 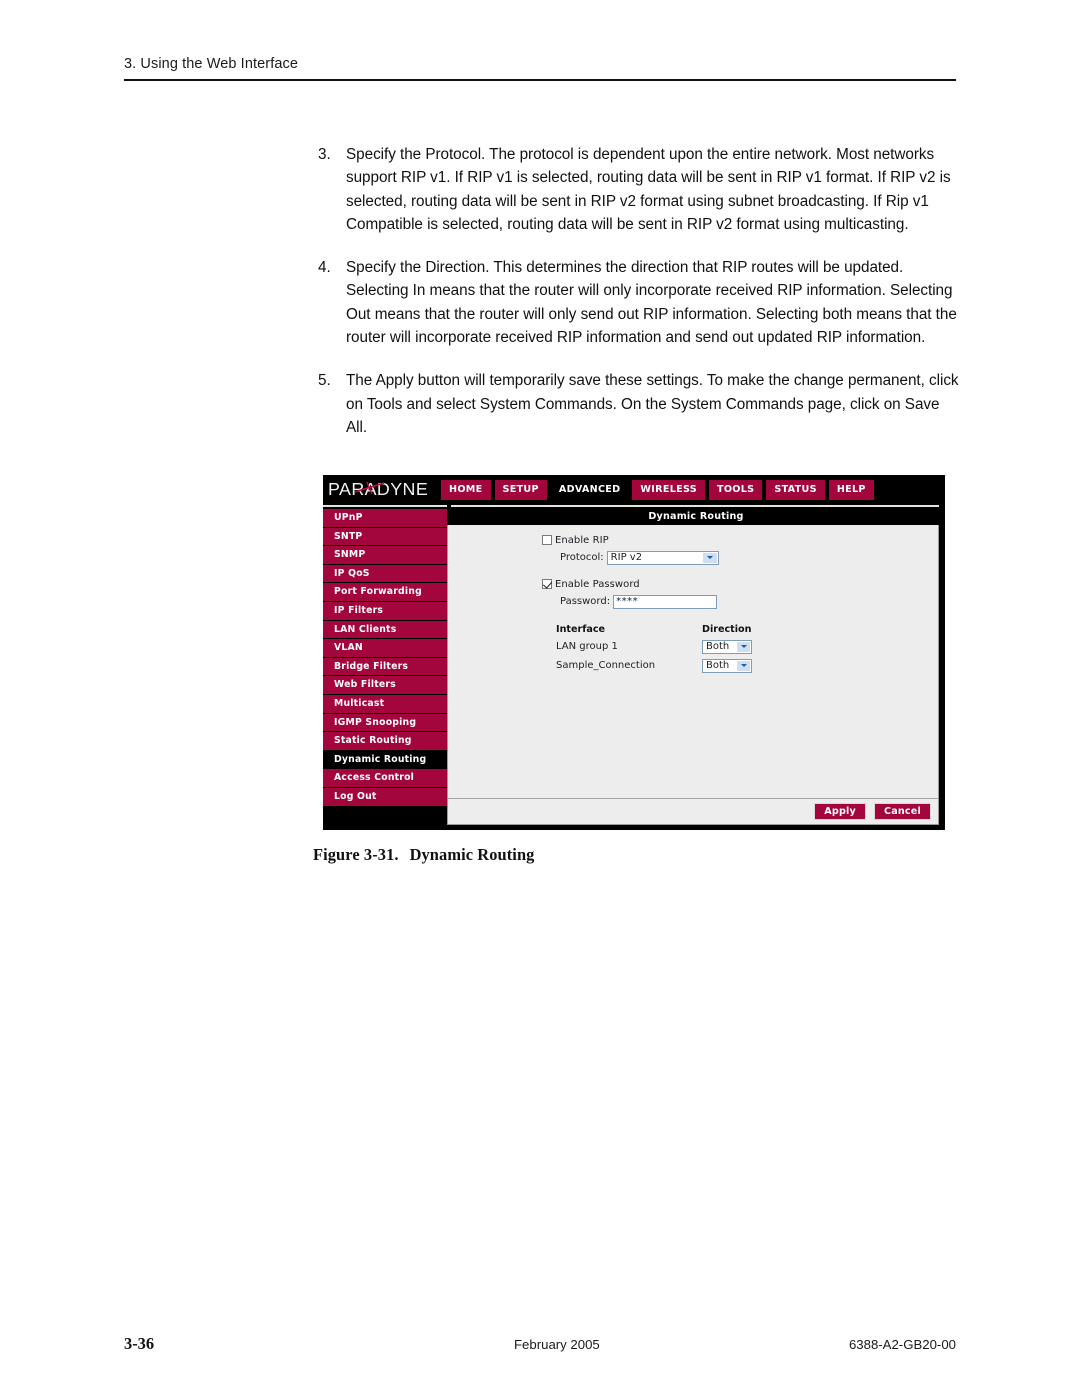 What do you see at coordinates (472, 854) in the screenshot?
I see `figure-caption-title: Dynamic Routing` at bounding box center [472, 854].